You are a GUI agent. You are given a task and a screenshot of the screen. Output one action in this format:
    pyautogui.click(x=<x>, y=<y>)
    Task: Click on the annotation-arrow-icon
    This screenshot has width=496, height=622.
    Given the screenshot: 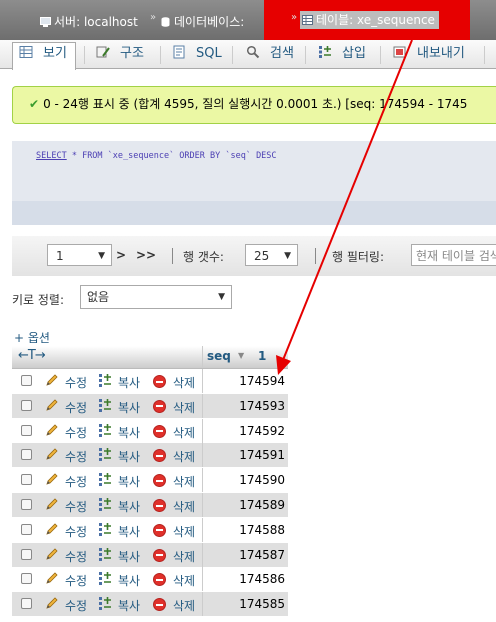 What is the action you would take?
    pyautogui.click(x=344, y=207)
    